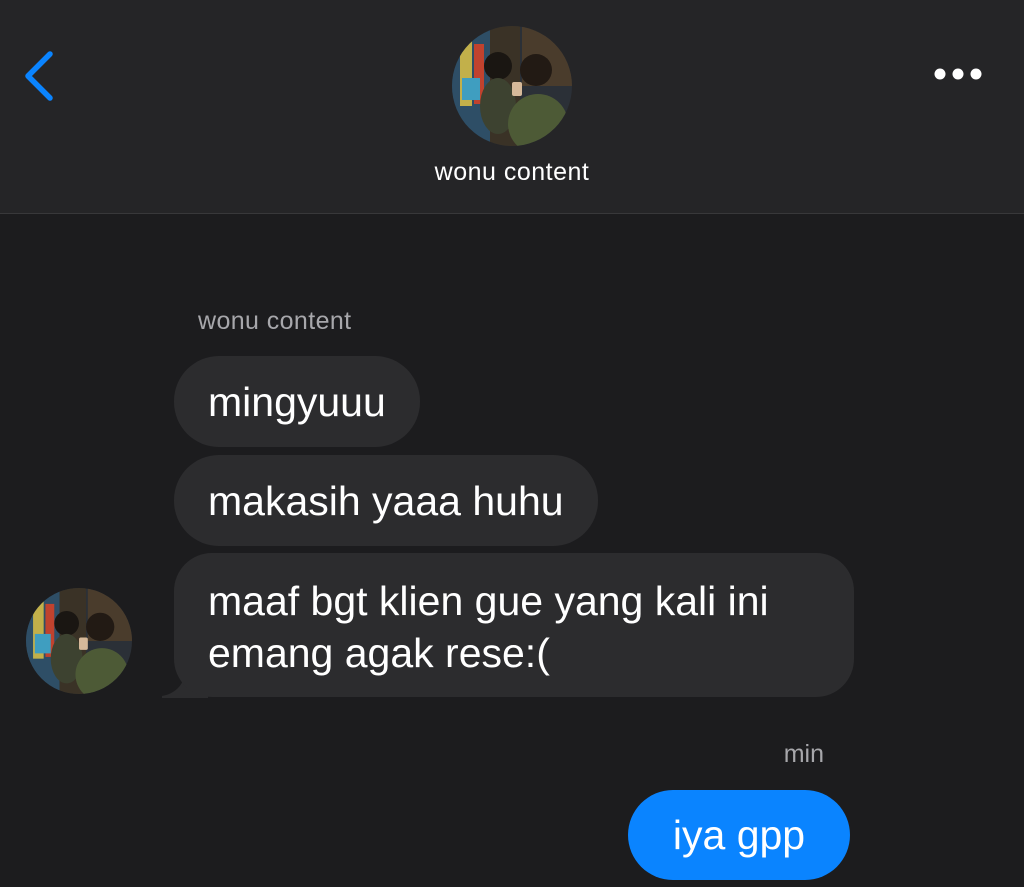  Describe the element at coordinates (275, 321) in the screenshot. I see `incoming-sender-label: wonu content` at that location.